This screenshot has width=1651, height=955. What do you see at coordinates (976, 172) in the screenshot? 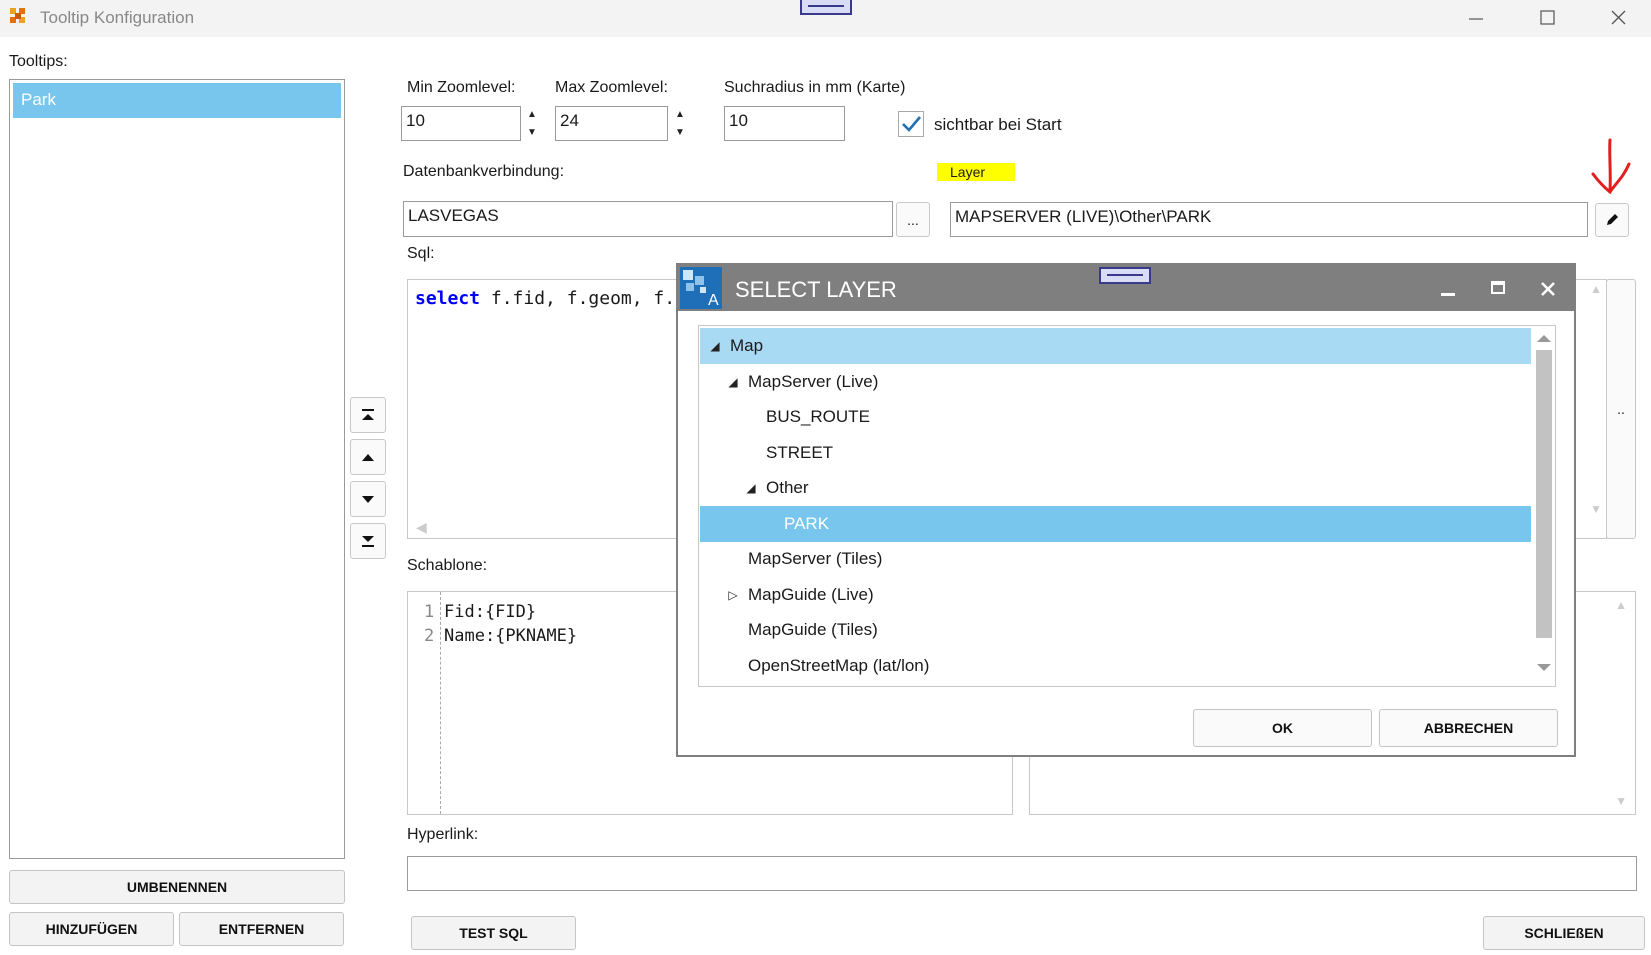
I see `layer-label: Layer` at bounding box center [976, 172].